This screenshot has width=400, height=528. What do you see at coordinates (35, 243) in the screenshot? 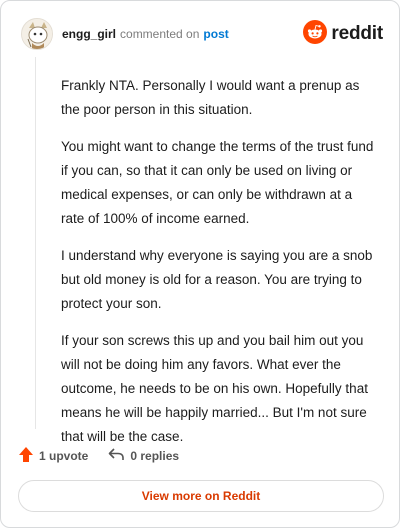
I see `thread-line` at bounding box center [35, 243].